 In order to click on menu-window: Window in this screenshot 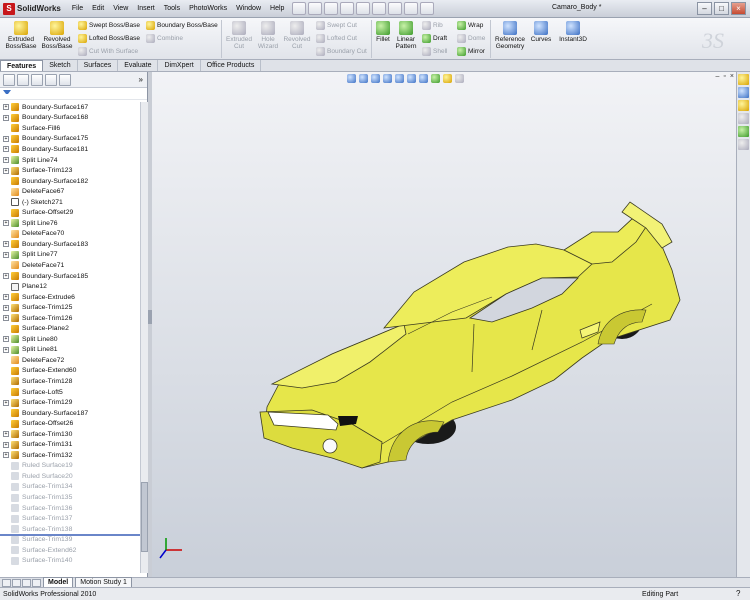, I will do `click(248, 8)`.